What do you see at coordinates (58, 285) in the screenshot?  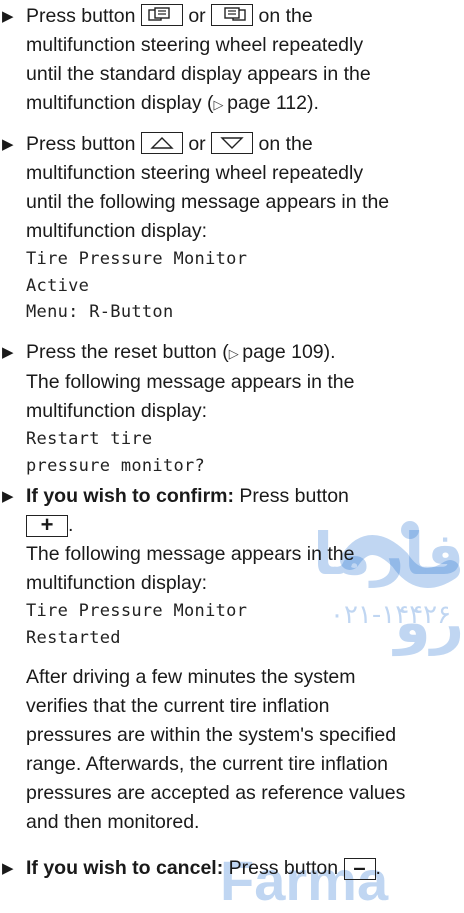 I see `display-message-line: Active` at bounding box center [58, 285].